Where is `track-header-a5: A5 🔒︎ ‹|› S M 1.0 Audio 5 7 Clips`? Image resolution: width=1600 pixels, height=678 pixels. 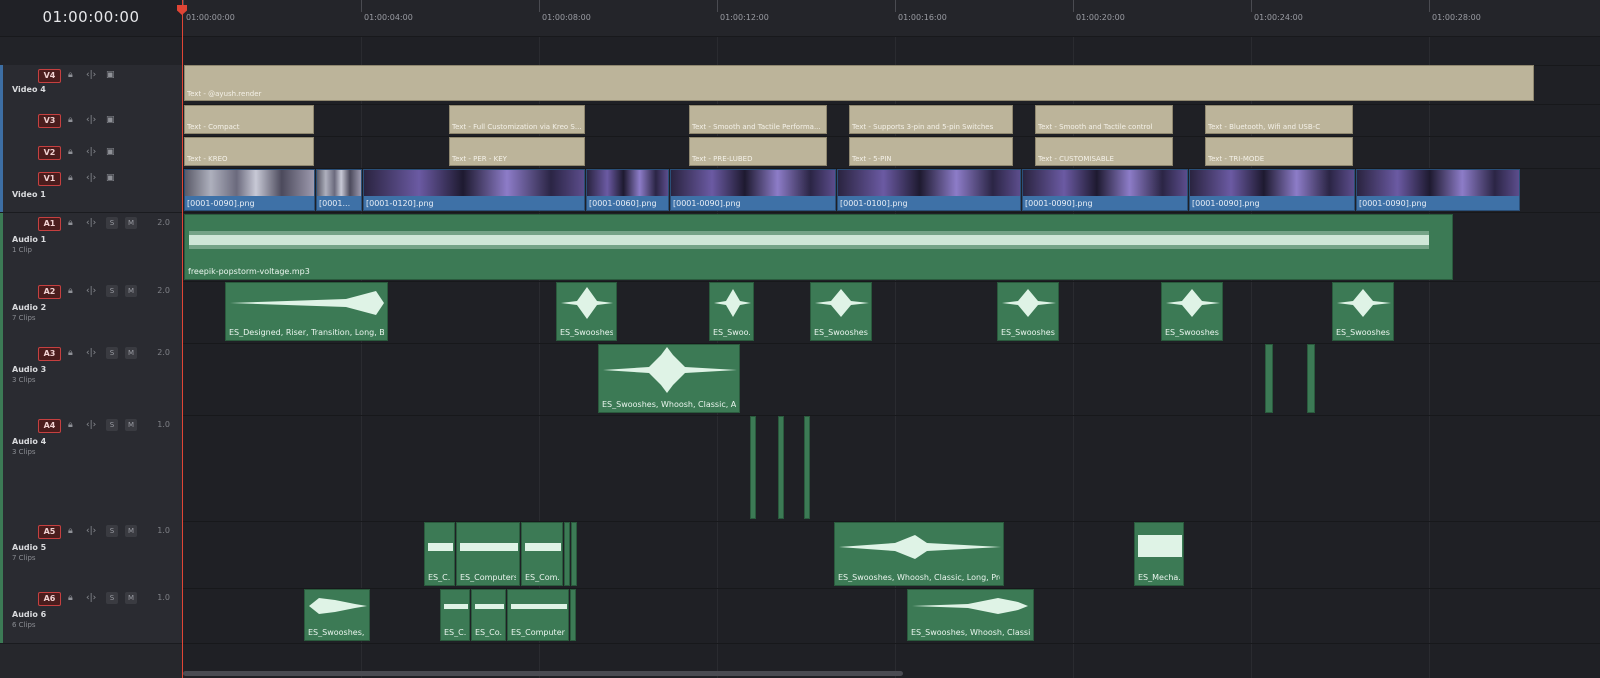 track-header-a5: A5 🔒︎ ‹|› S M 1.0 Audio 5 7 Clips is located at coordinates (91, 555).